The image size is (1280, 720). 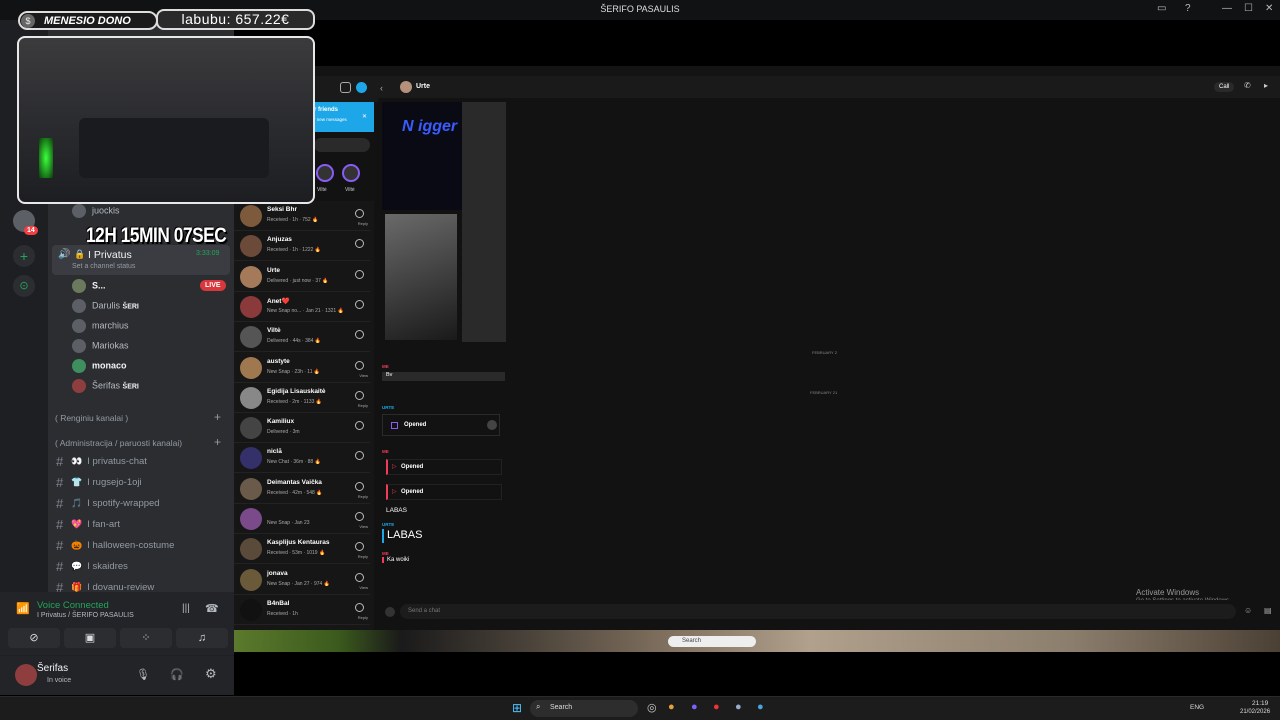 What do you see at coordinates (212, 608) in the screenshot?
I see `disconnect-icon: ☎` at bounding box center [212, 608].